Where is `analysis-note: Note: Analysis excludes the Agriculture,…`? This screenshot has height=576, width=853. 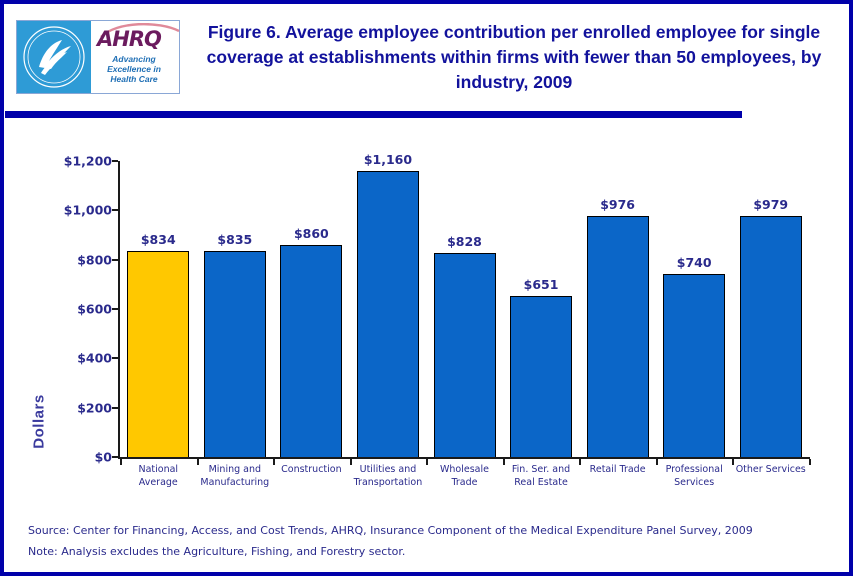
analysis-note: Note: Analysis excludes the Agriculture,… is located at coordinates (217, 551).